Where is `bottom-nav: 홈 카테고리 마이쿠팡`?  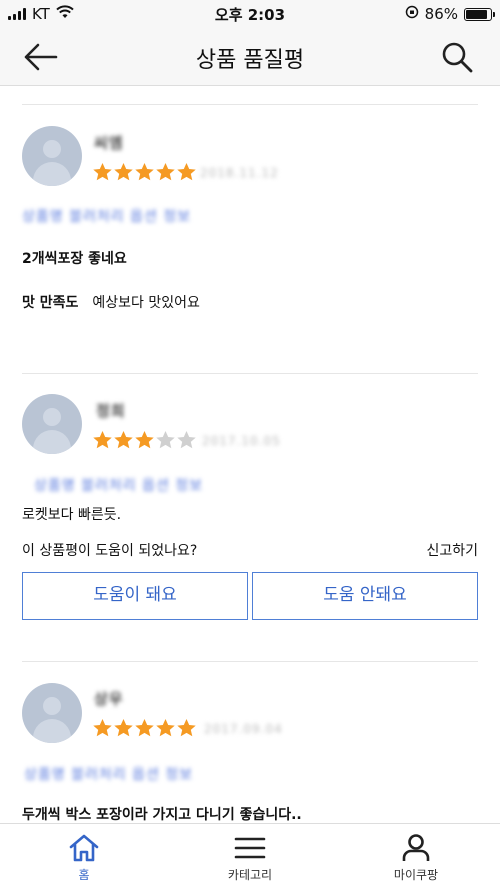 bottom-nav: 홈 카테고리 마이쿠팡 is located at coordinates (250, 856).